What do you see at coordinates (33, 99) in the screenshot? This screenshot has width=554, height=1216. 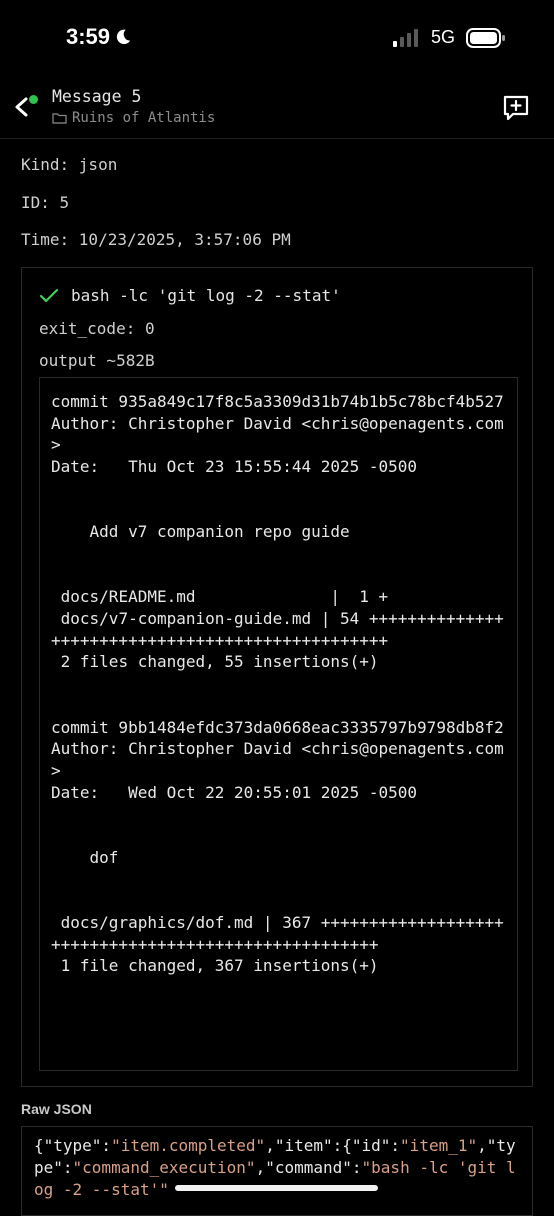 I see `online-status-dot` at bounding box center [33, 99].